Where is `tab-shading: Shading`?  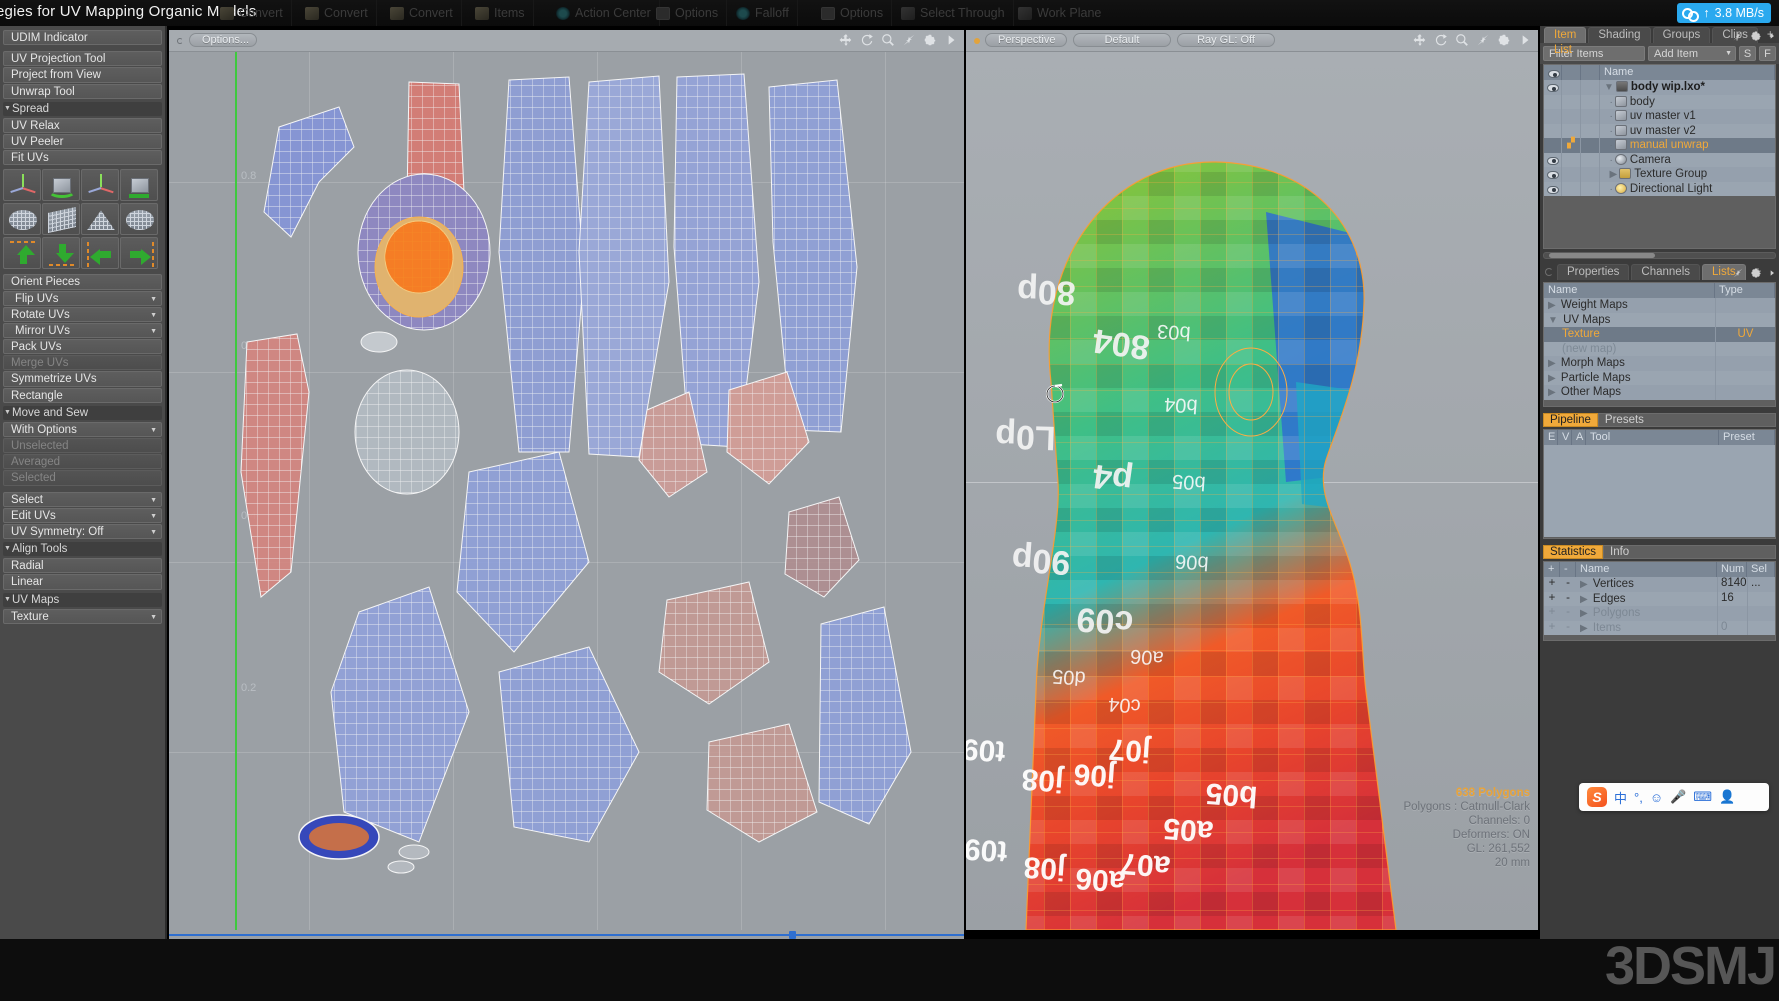 tab-shading: Shading is located at coordinates (1619, 35).